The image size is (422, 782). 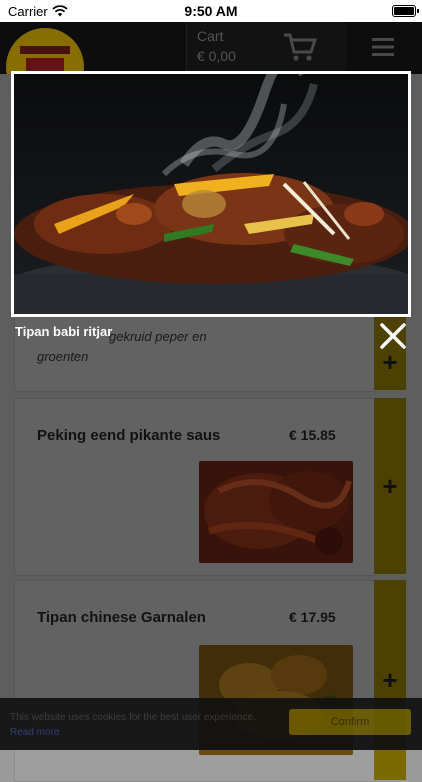 What do you see at coordinates (28, 11) in the screenshot?
I see `carrier-label: Carrier` at bounding box center [28, 11].